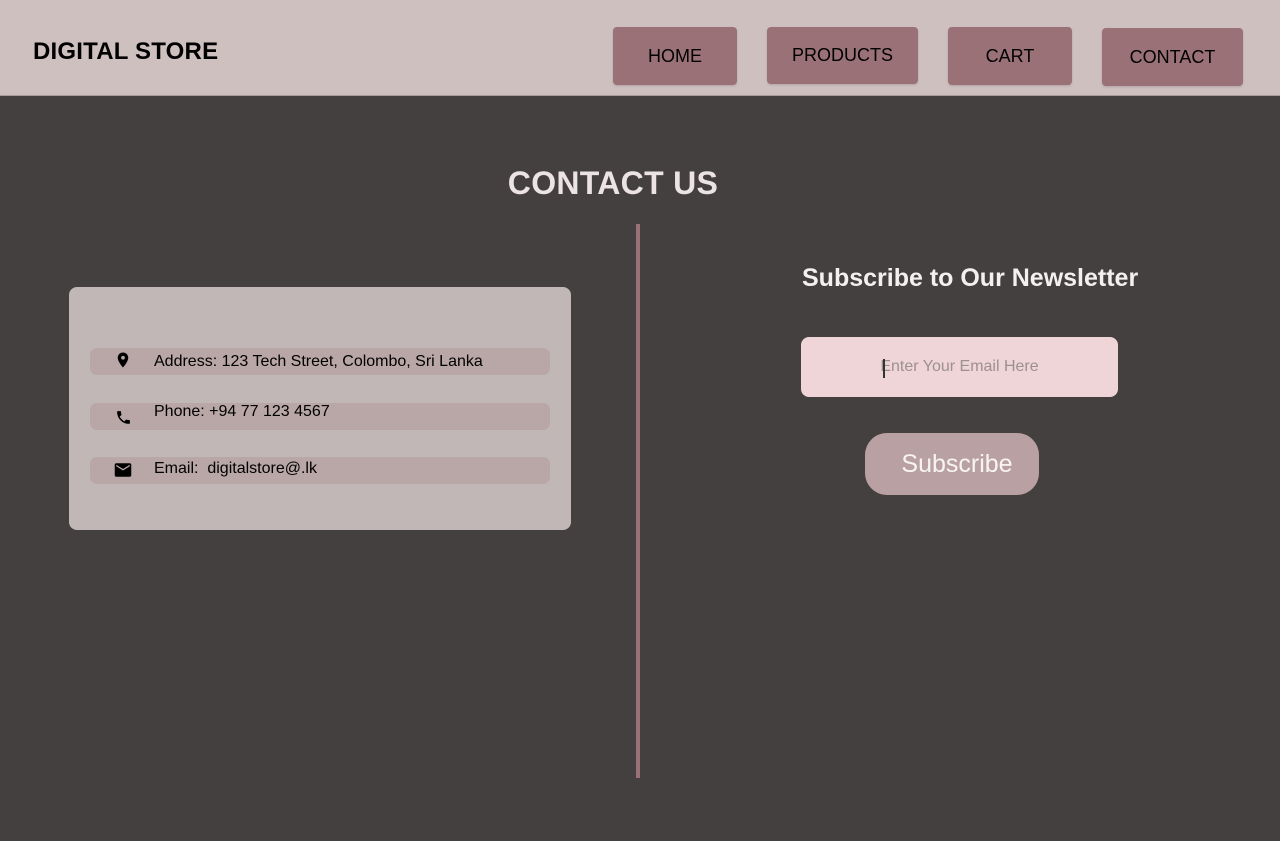 The width and height of the screenshot is (1280, 841). What do you see at coordinates (242, 411) in the screenshot?
I see `contact-phone-text: Phone: +94 77 123 4567` at bounding box center [242, 411].